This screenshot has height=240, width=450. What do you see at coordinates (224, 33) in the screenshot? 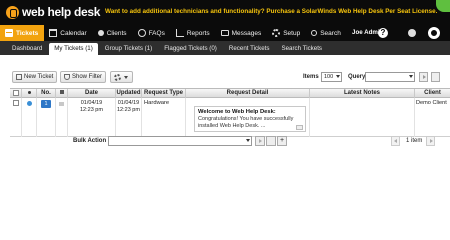
I see `messages-icon` at bounding box center [224, 33].